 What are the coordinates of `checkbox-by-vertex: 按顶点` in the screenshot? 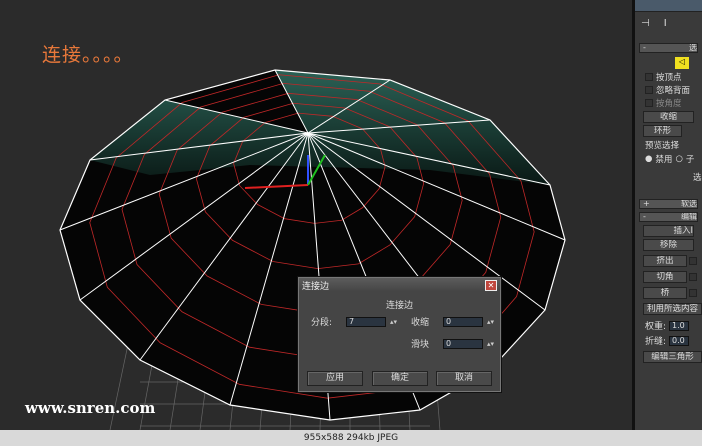 It's located at (668, 77).